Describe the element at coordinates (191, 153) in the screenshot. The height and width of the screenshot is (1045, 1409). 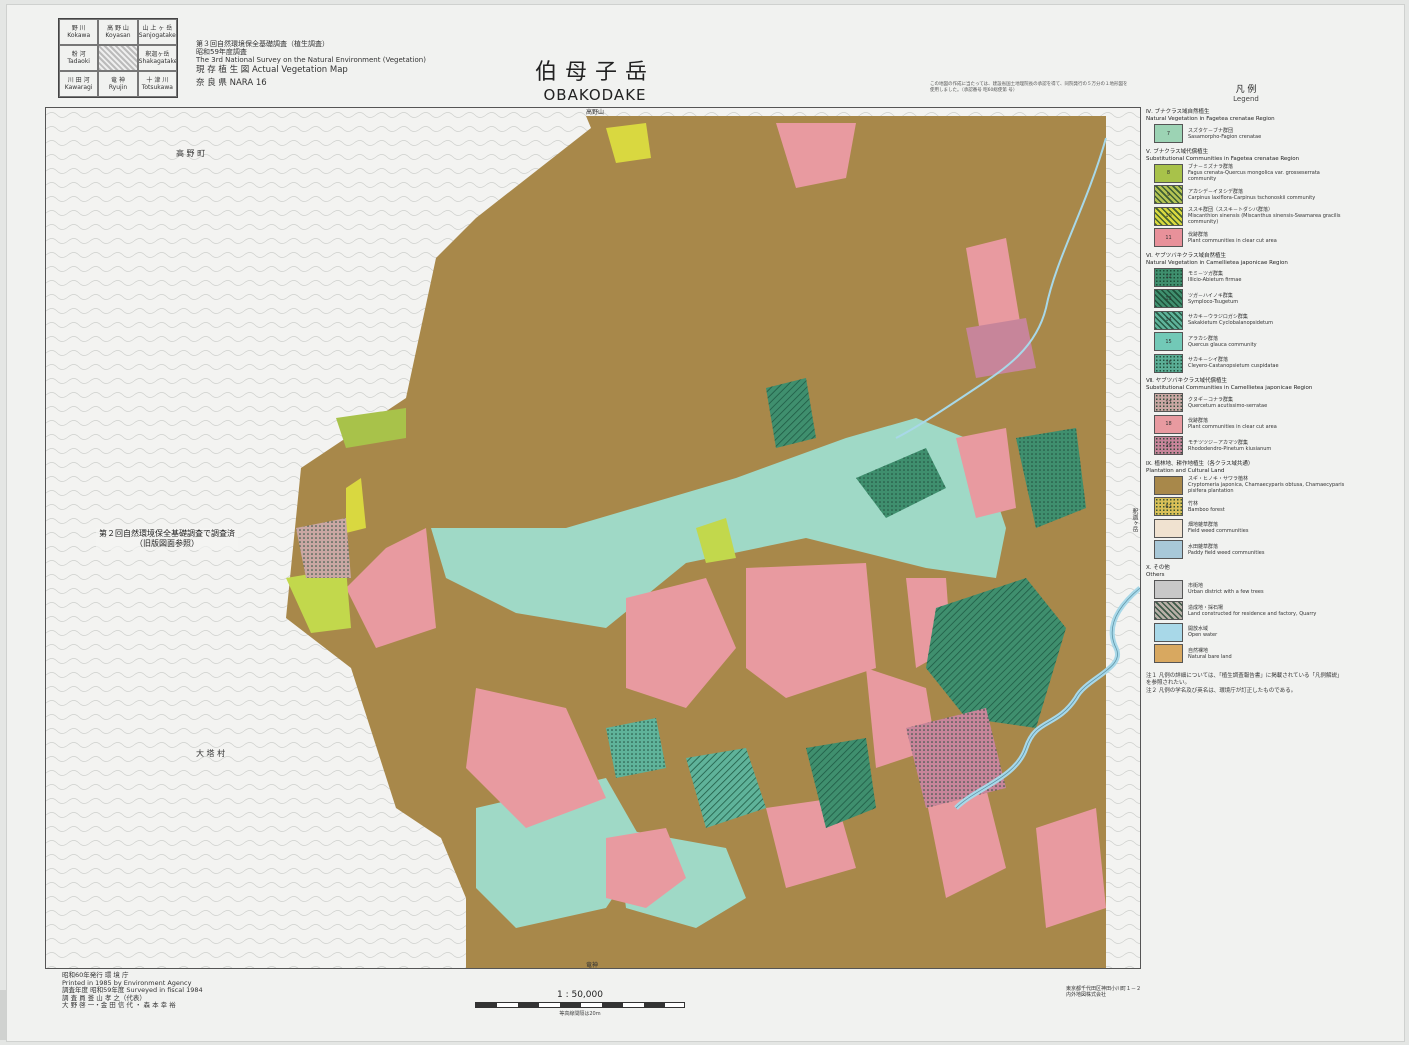
I see `region-label-upper: 高 野 町` at that location.